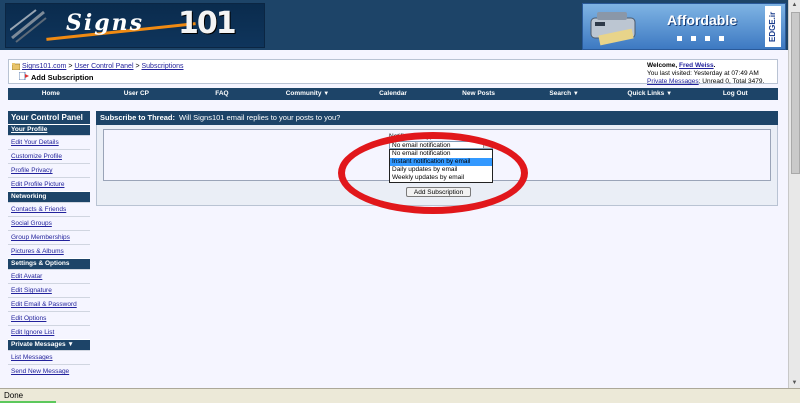 The width and height of the screenshot is (800, 403). I want to click on vertical-scrollbar: ▲ ▼, so click(794, 194).